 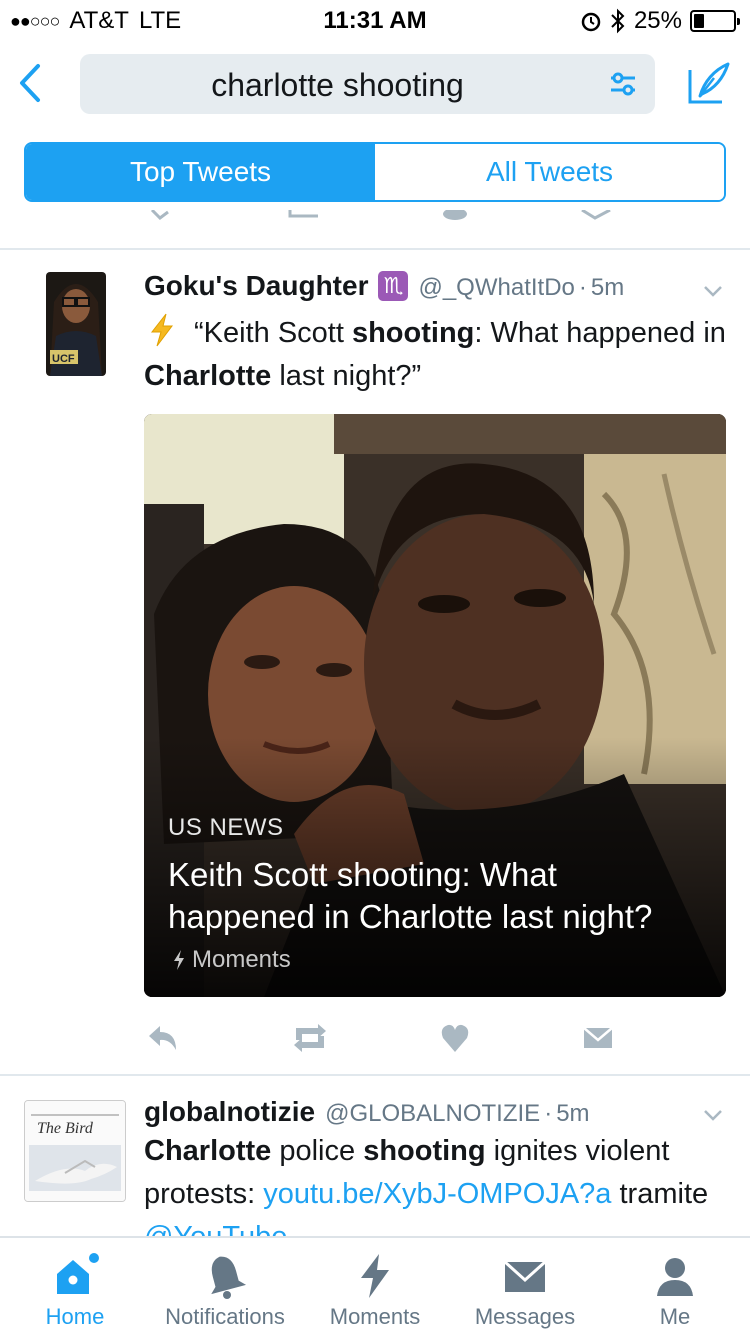 I want to click on card-category: US NEWS, so click(x=226, y=827).